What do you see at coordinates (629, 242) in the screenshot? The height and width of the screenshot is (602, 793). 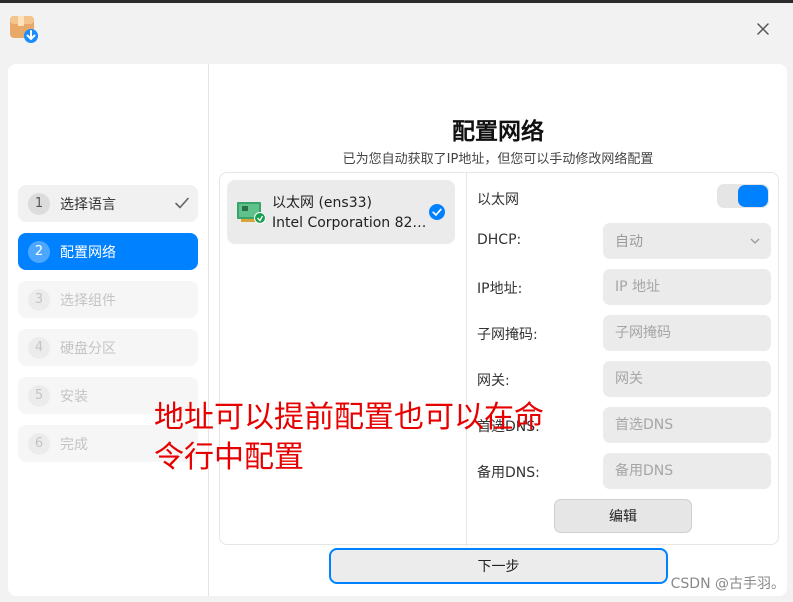 I see `dhcp-value: 自动` at bounding box center [629, 242].